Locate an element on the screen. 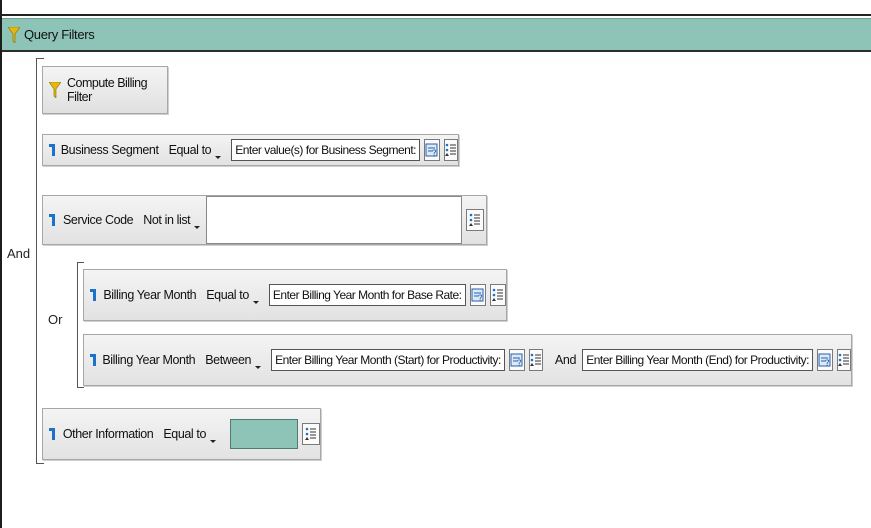 This screenshot has width=871, height=528. window-left-border is located at coordinates (1, 264).